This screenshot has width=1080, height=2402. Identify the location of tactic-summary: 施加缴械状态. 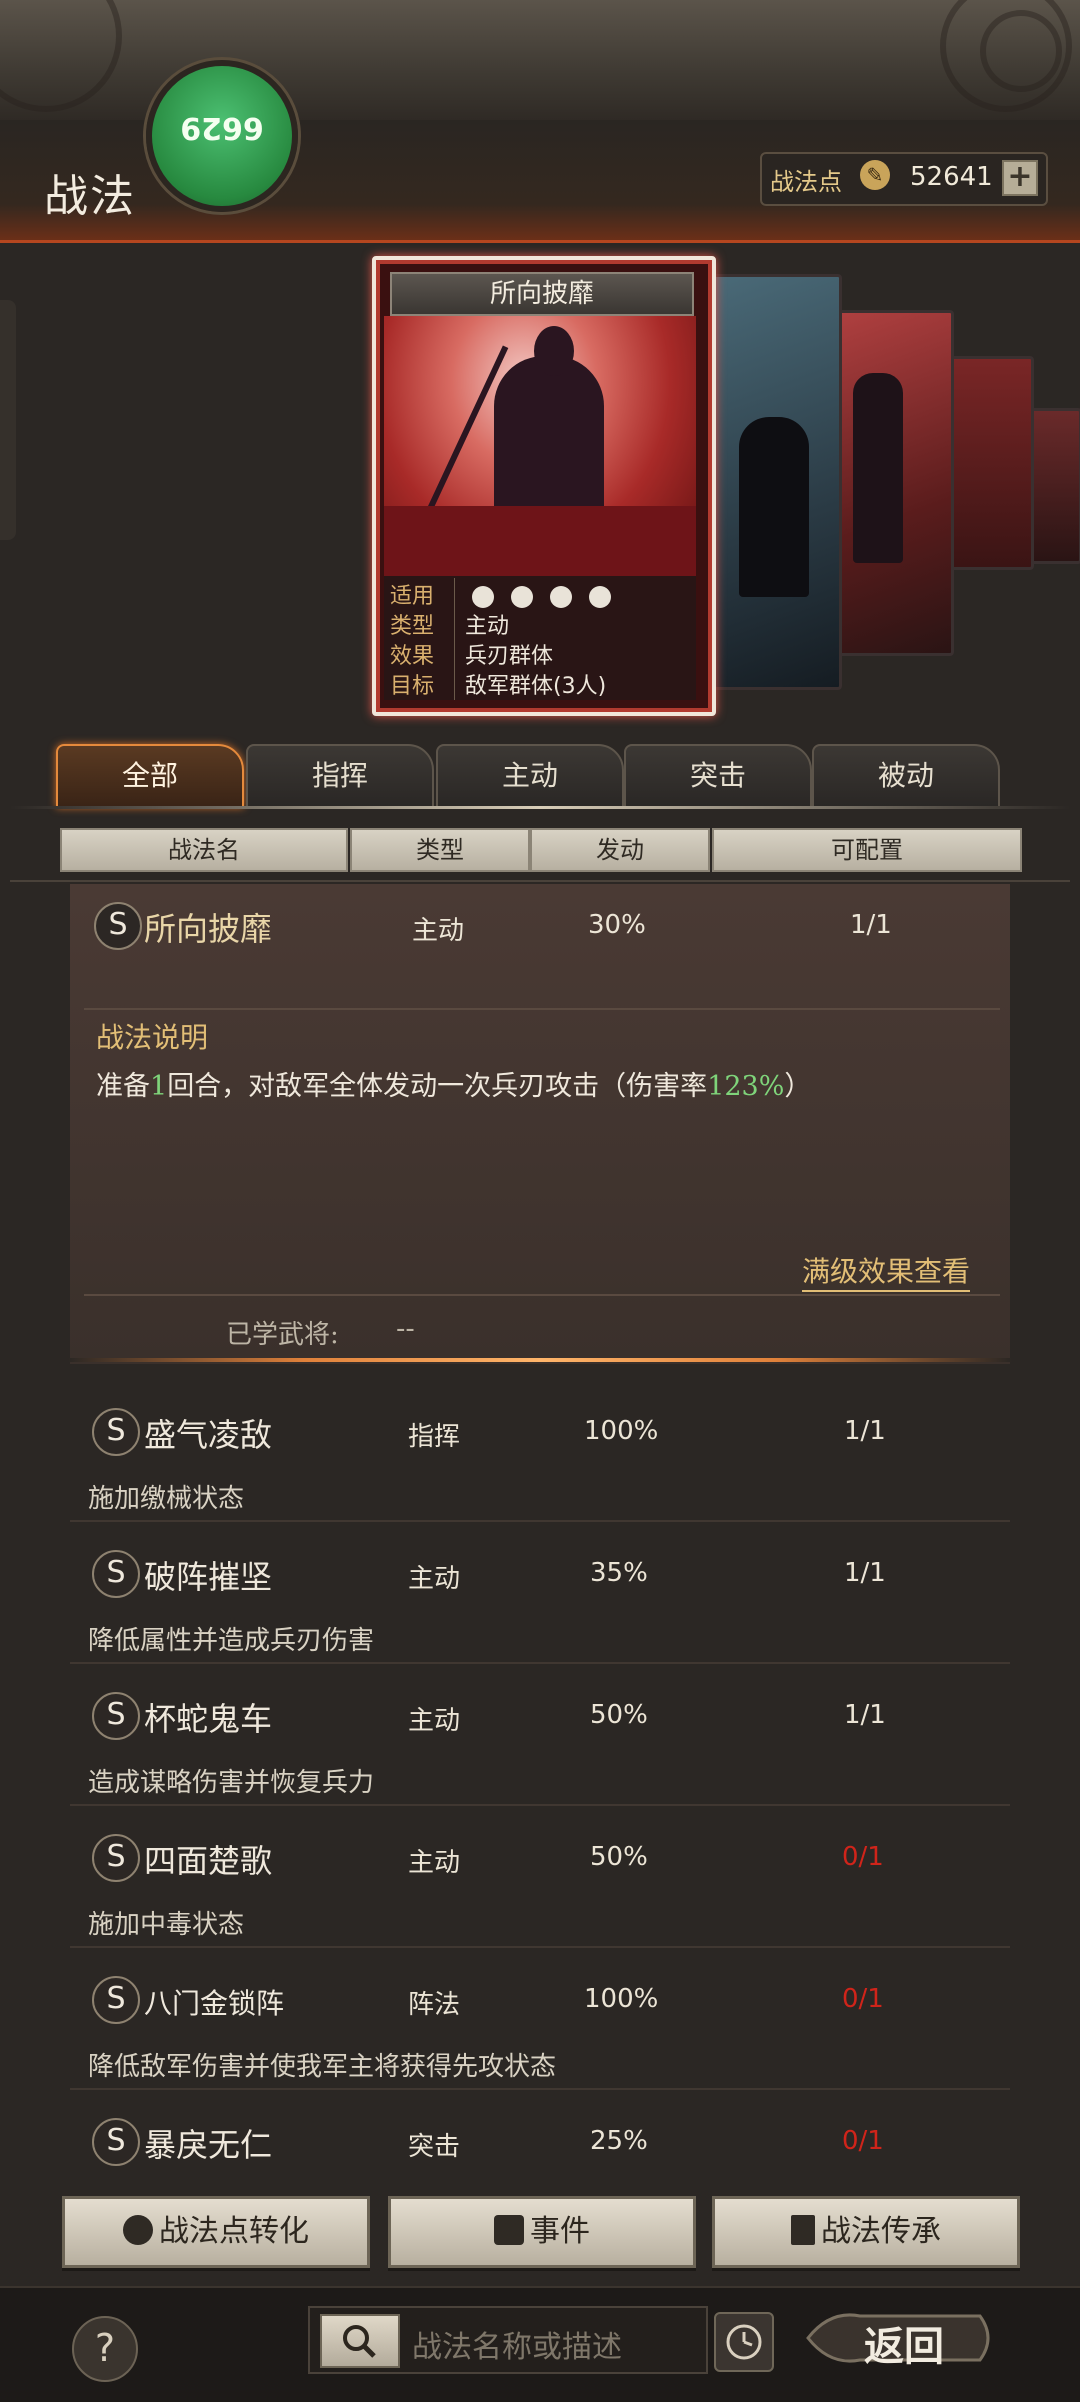
(166, 1499).